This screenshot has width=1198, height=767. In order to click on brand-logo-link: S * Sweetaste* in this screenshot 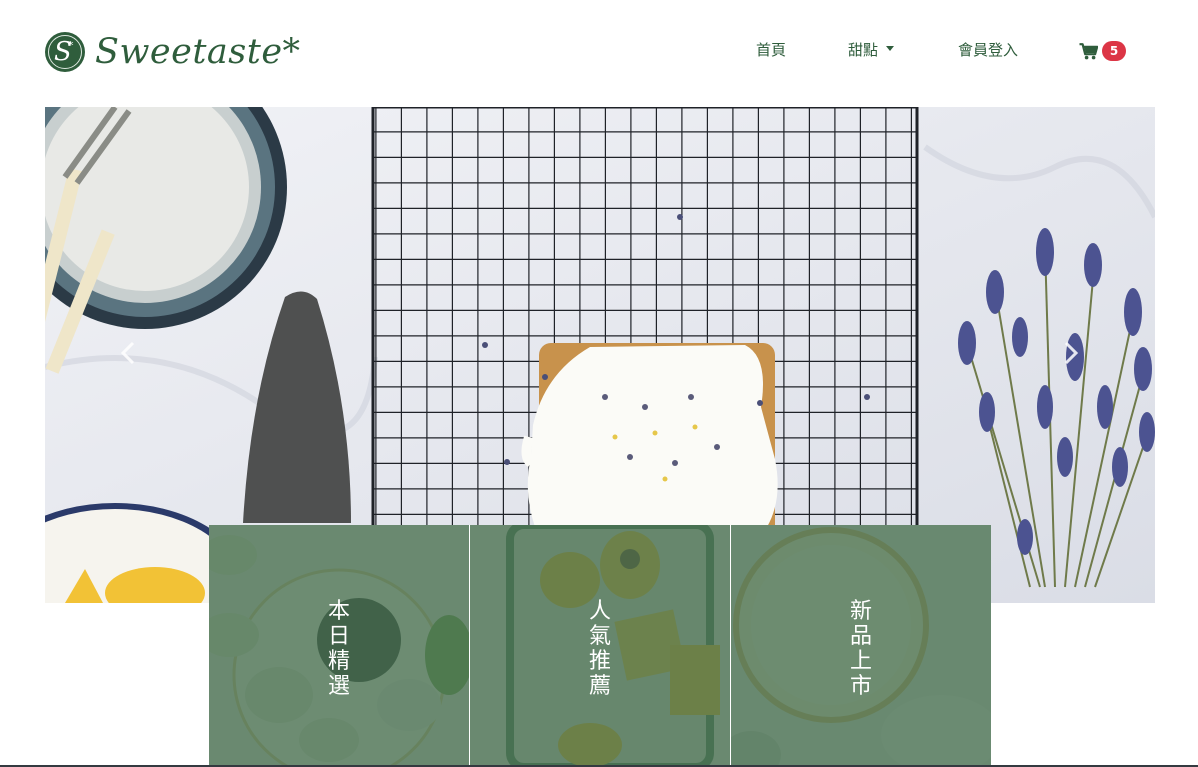, I will do `click(173, 52)`.